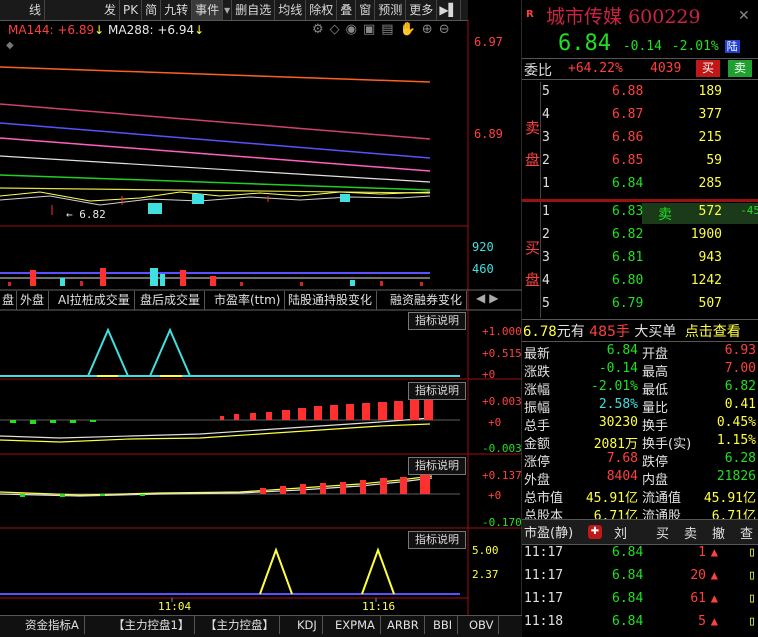  What do you see at coordinates (718, 532) in the screenshot?
I see `tick-tab-cancel: 撤` at bounding box center [718, 532].